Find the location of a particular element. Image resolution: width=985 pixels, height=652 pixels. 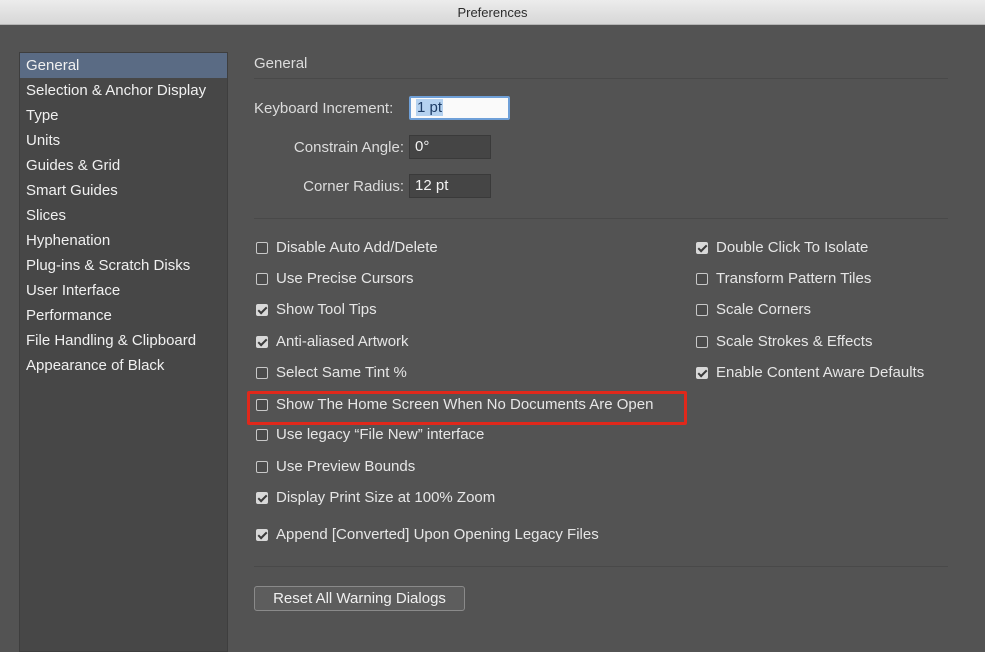

option-disable-auto-add-delete: Disable Auto Add/Delete is located at coordinates (347, 247).